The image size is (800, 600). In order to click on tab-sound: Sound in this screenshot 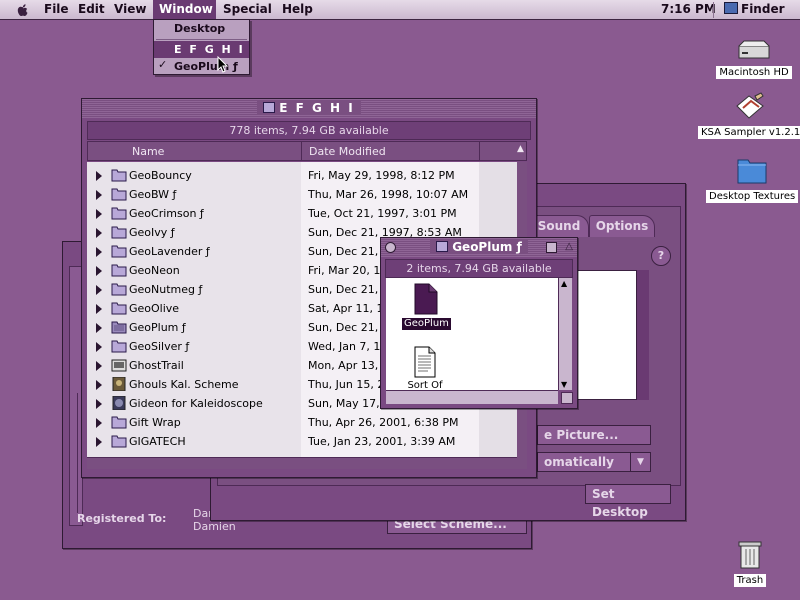, I will do `click(559, 226)`.